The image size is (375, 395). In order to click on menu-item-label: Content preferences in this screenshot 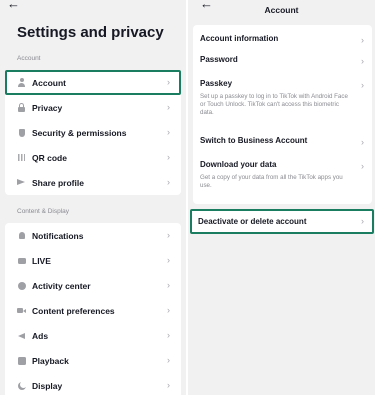, I will do `click(73, 310)`.